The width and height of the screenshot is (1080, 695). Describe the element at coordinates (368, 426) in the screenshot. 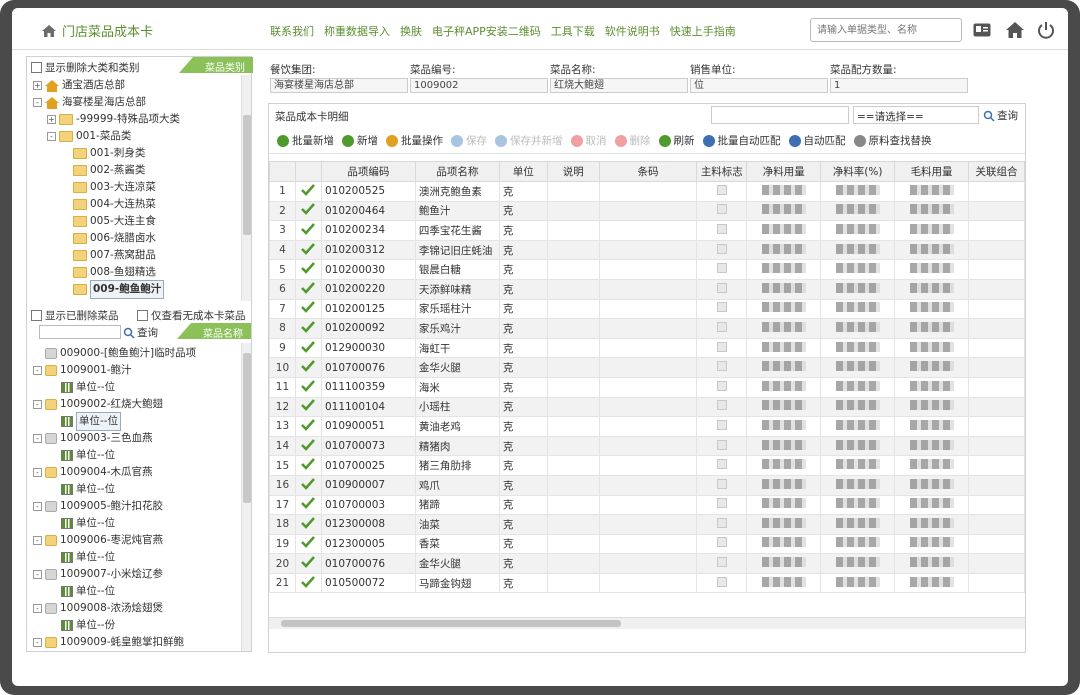

I see `item-code-cell: 010900051` at that location.